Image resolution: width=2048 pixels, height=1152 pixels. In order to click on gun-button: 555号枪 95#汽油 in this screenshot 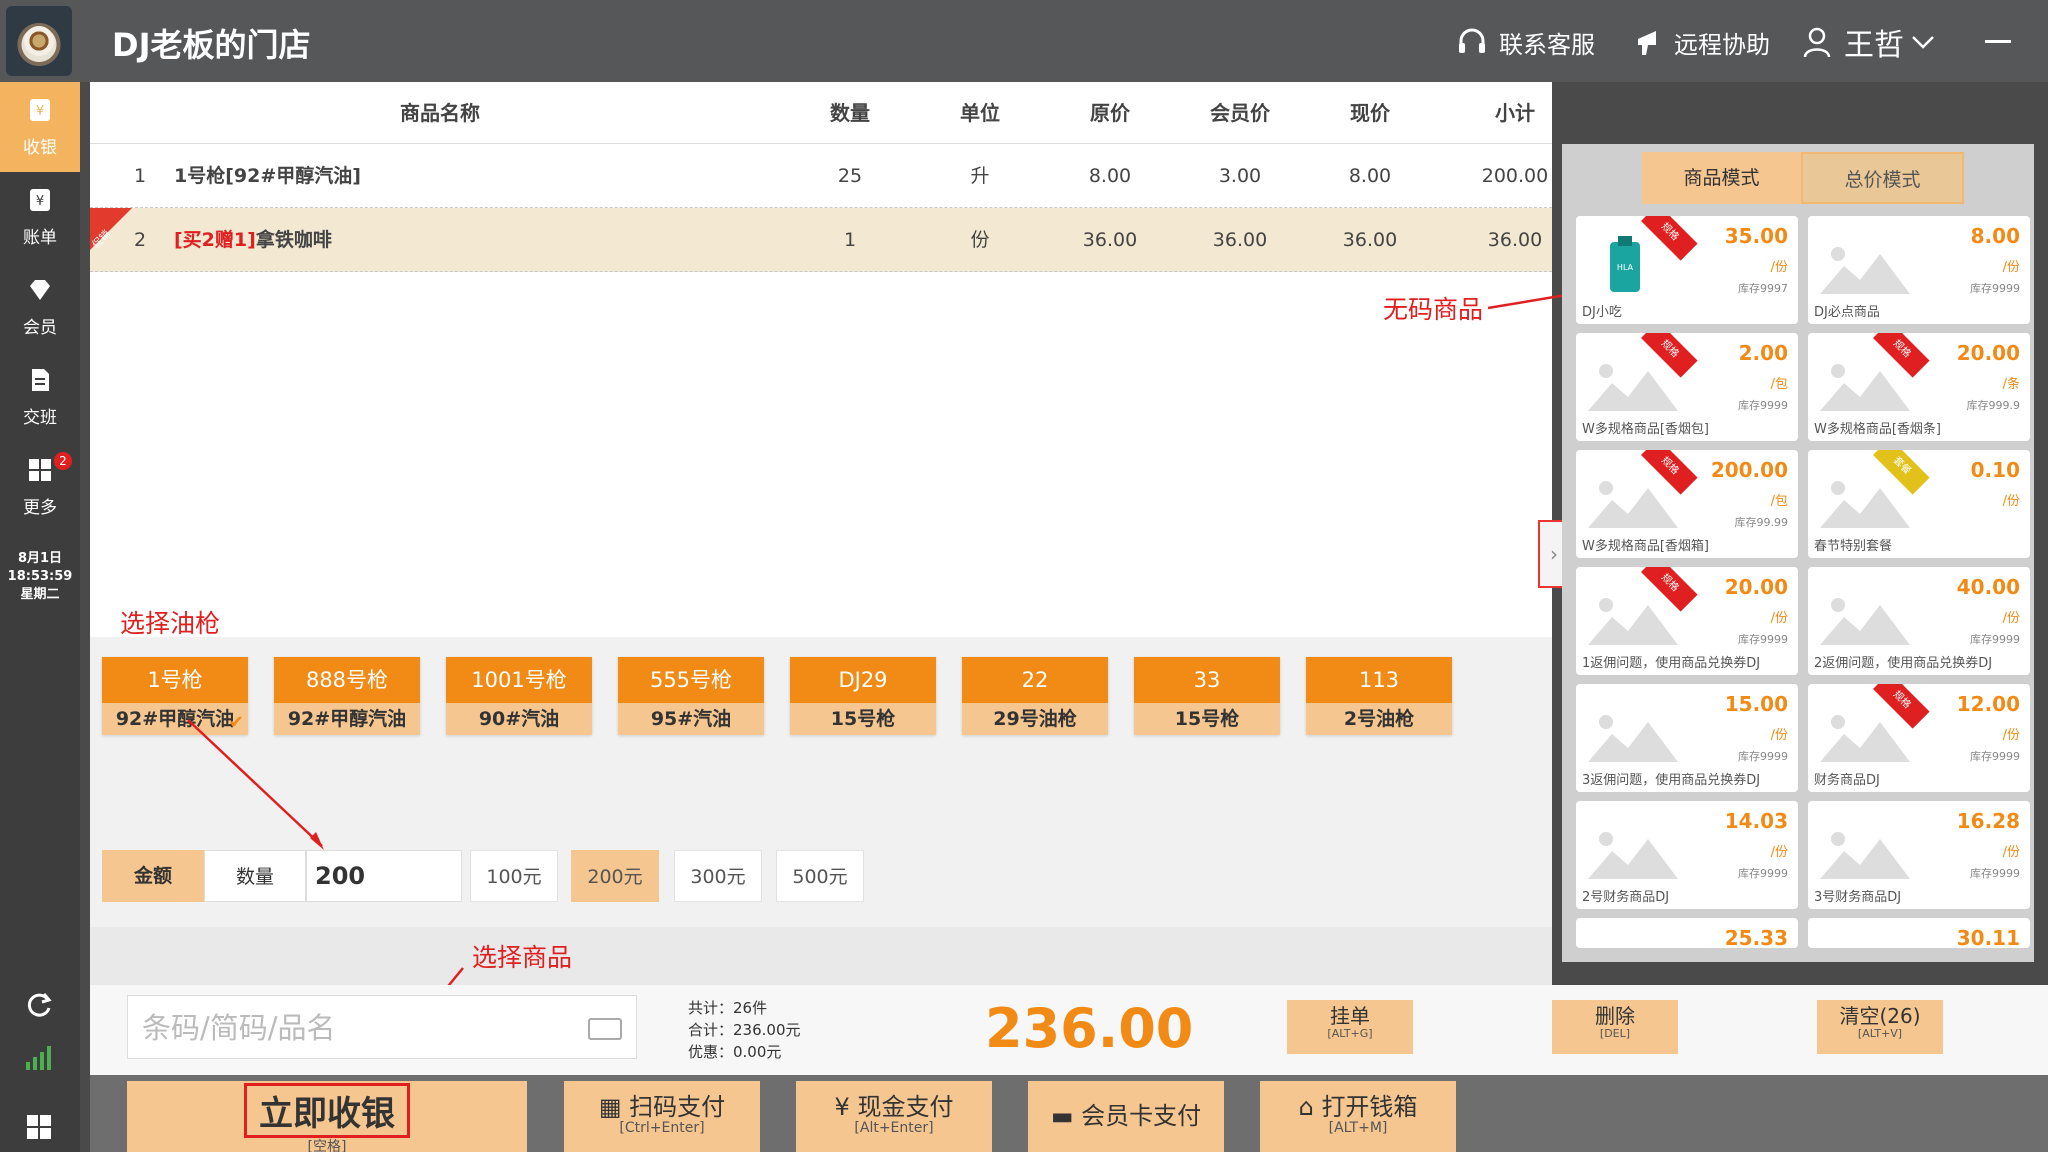, I will do `click(691, 696)`.